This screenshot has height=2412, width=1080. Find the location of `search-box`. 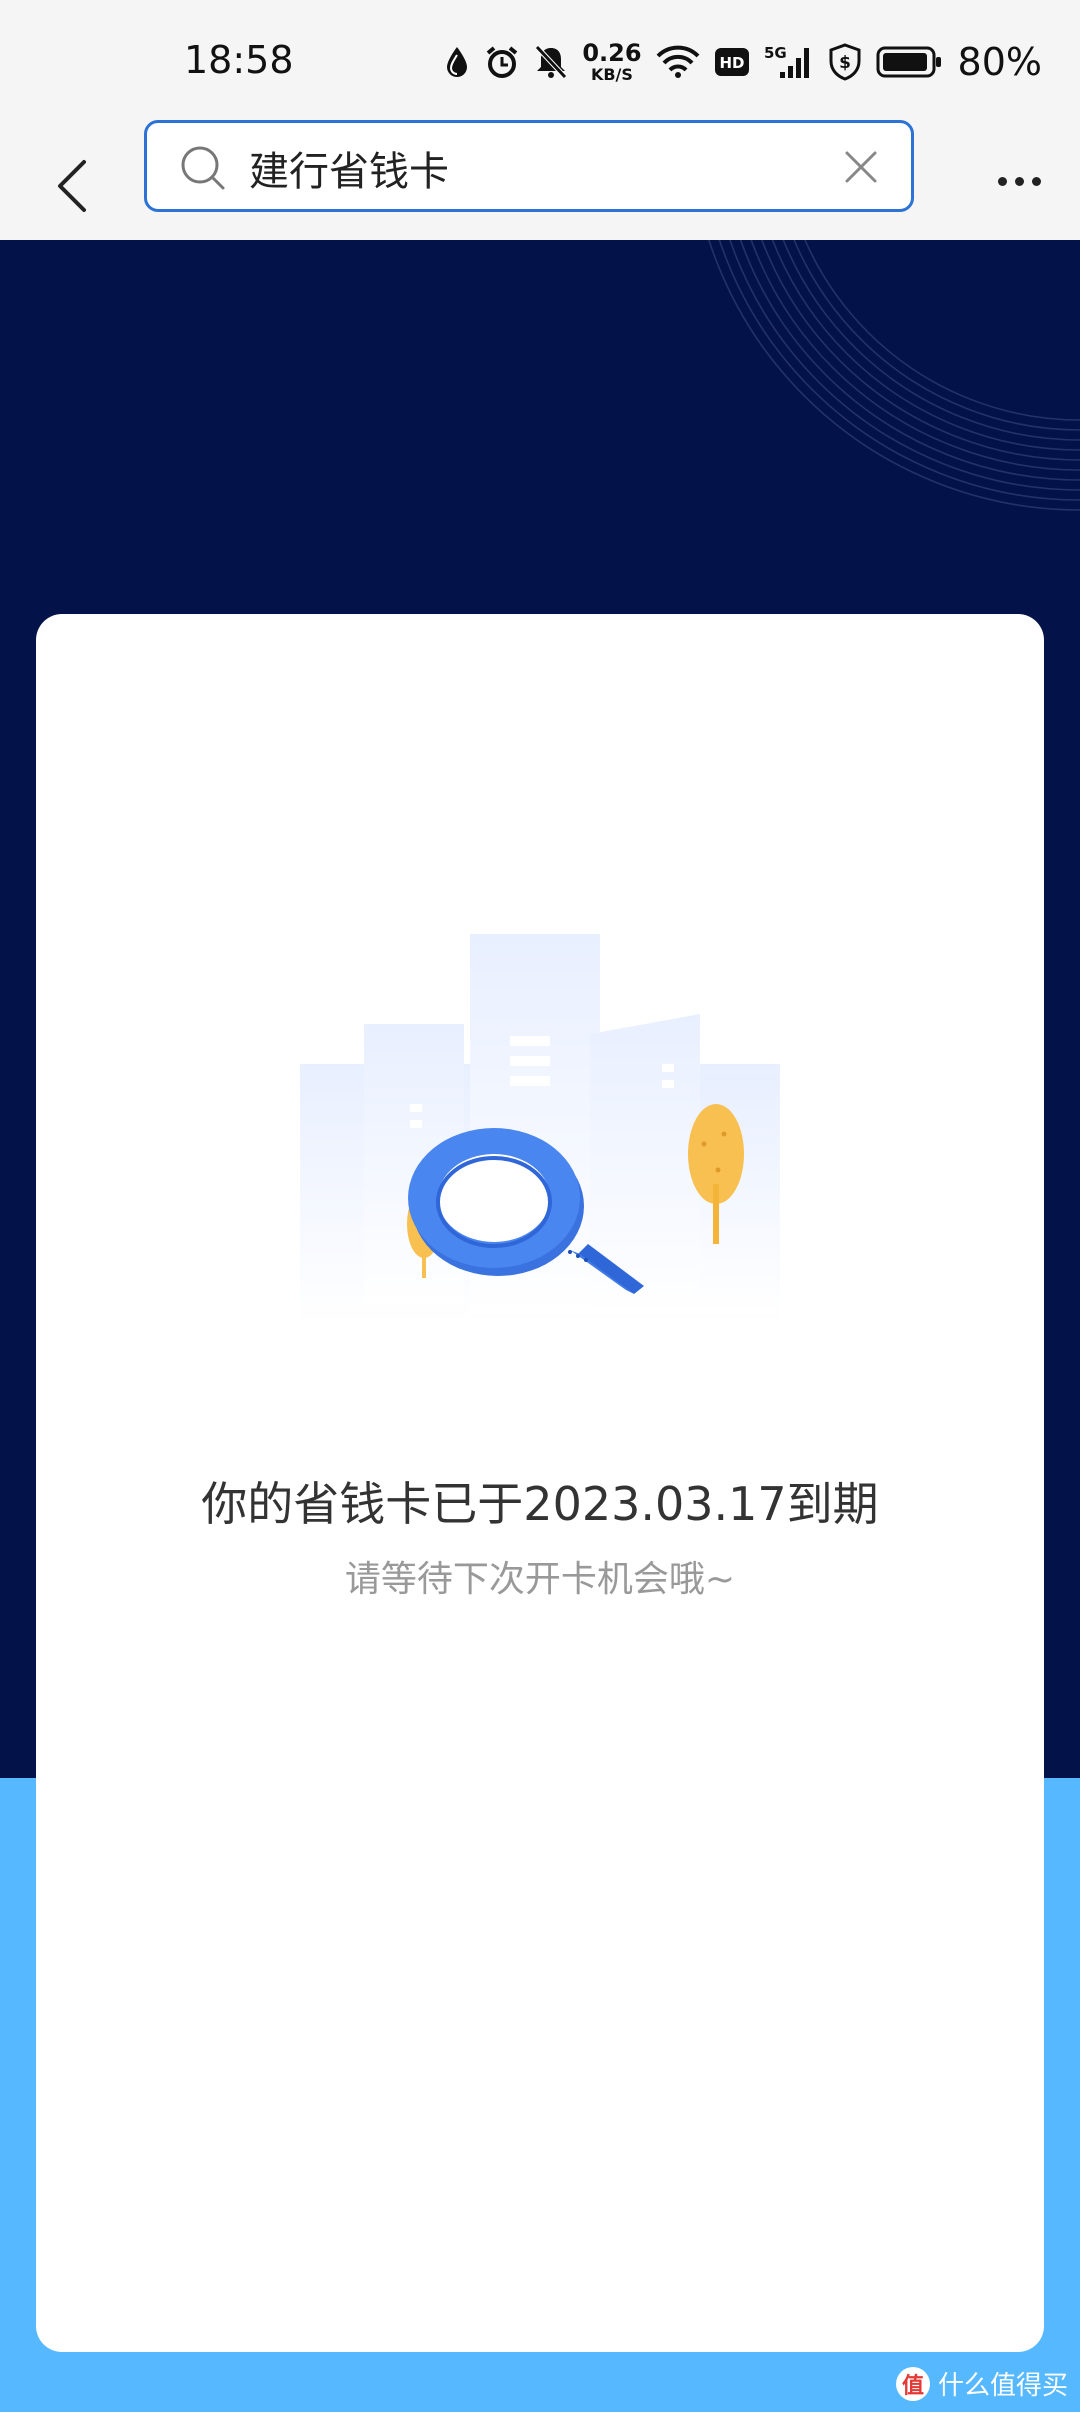

search-box is located at coordinates (529, 166).